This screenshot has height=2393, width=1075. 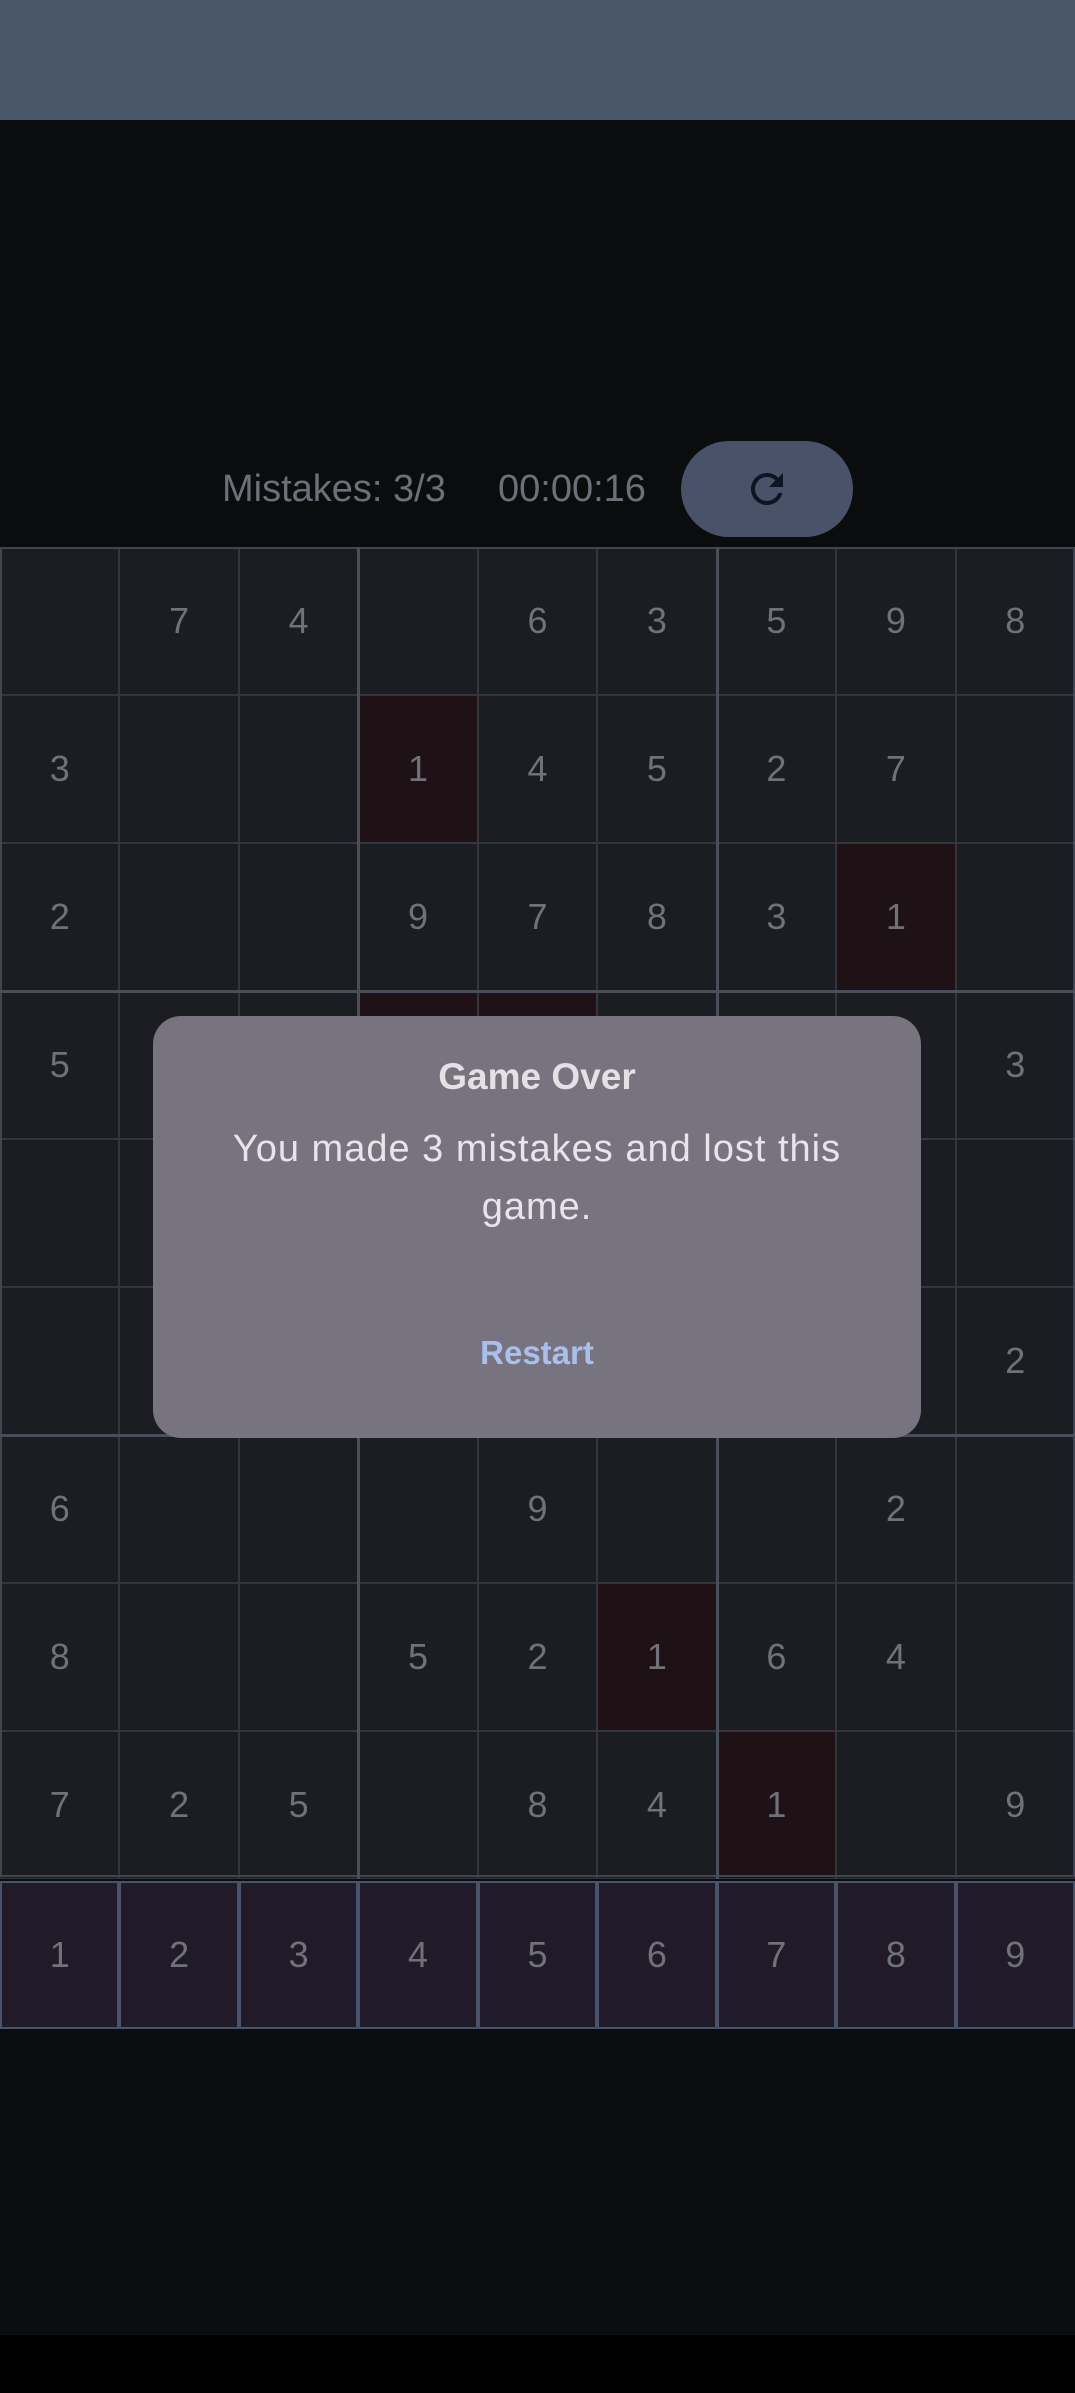 What do you see at coordinates (537, 1076) in the screenshot?
I see `dialog-title: Game Over` at bounding box center [537, 1076].